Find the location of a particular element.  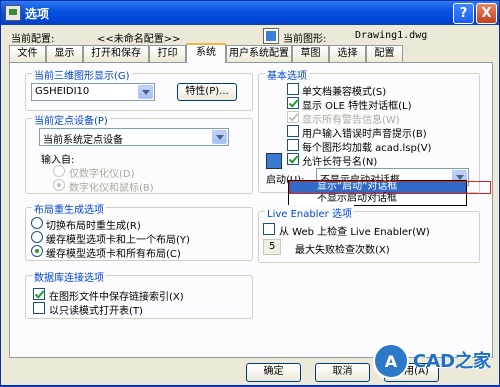

tab-files: 文件 is located at coordinates (27, 53).